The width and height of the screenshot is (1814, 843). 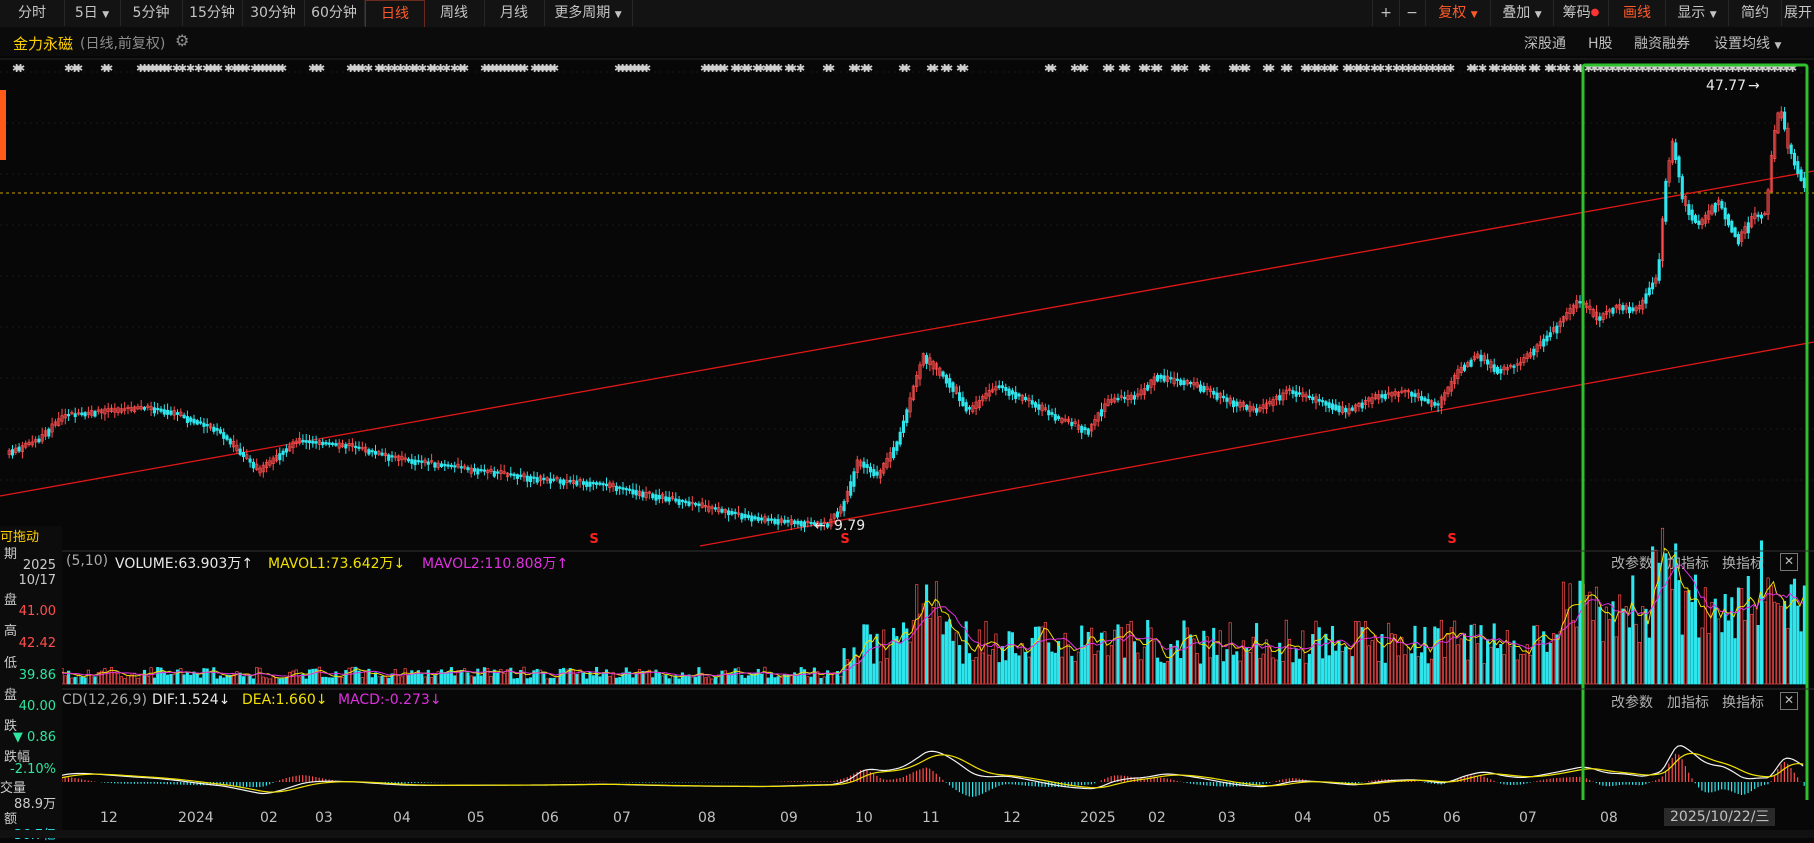 What do you see at coordinates (789, 818) in the screenshot?
I see `x-axis-label: 09` at bounding box center [789, 818].